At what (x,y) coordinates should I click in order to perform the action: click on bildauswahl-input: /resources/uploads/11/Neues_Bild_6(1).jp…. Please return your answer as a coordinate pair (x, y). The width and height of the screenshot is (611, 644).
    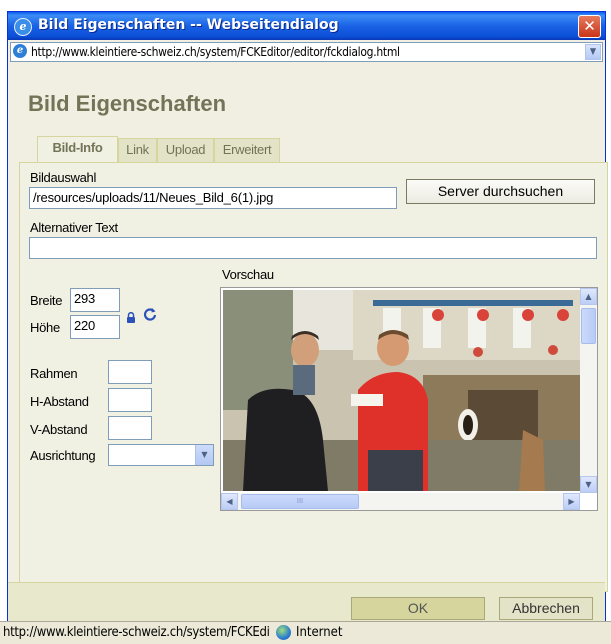
    Looking at the image, I should click on (213, 198).